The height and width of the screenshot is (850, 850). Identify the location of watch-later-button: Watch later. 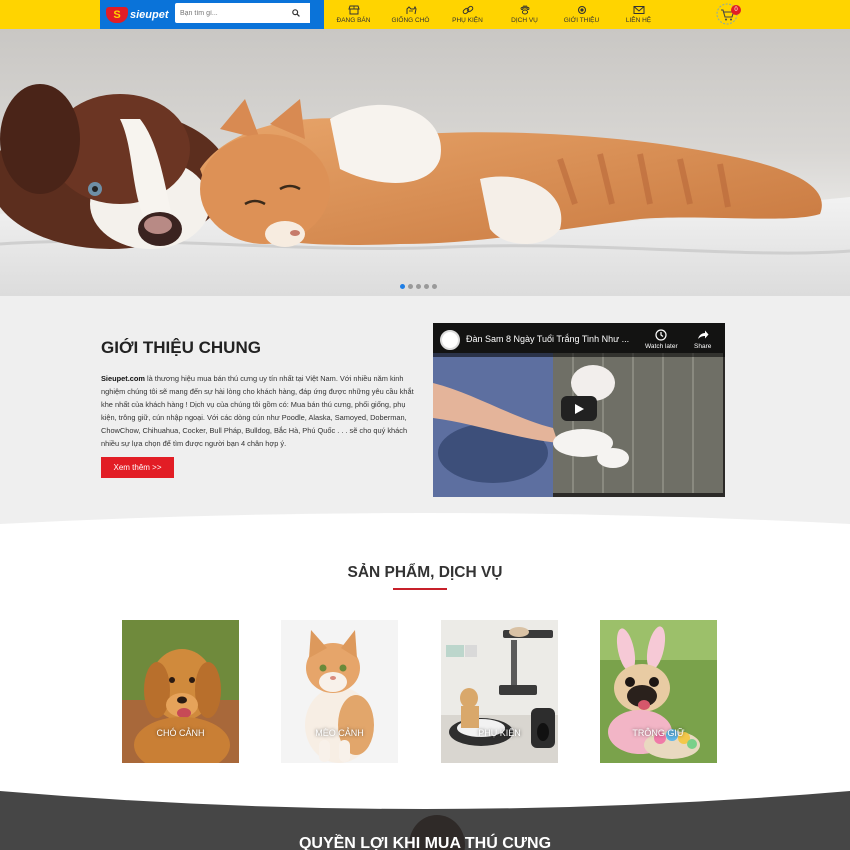
(661, 339).